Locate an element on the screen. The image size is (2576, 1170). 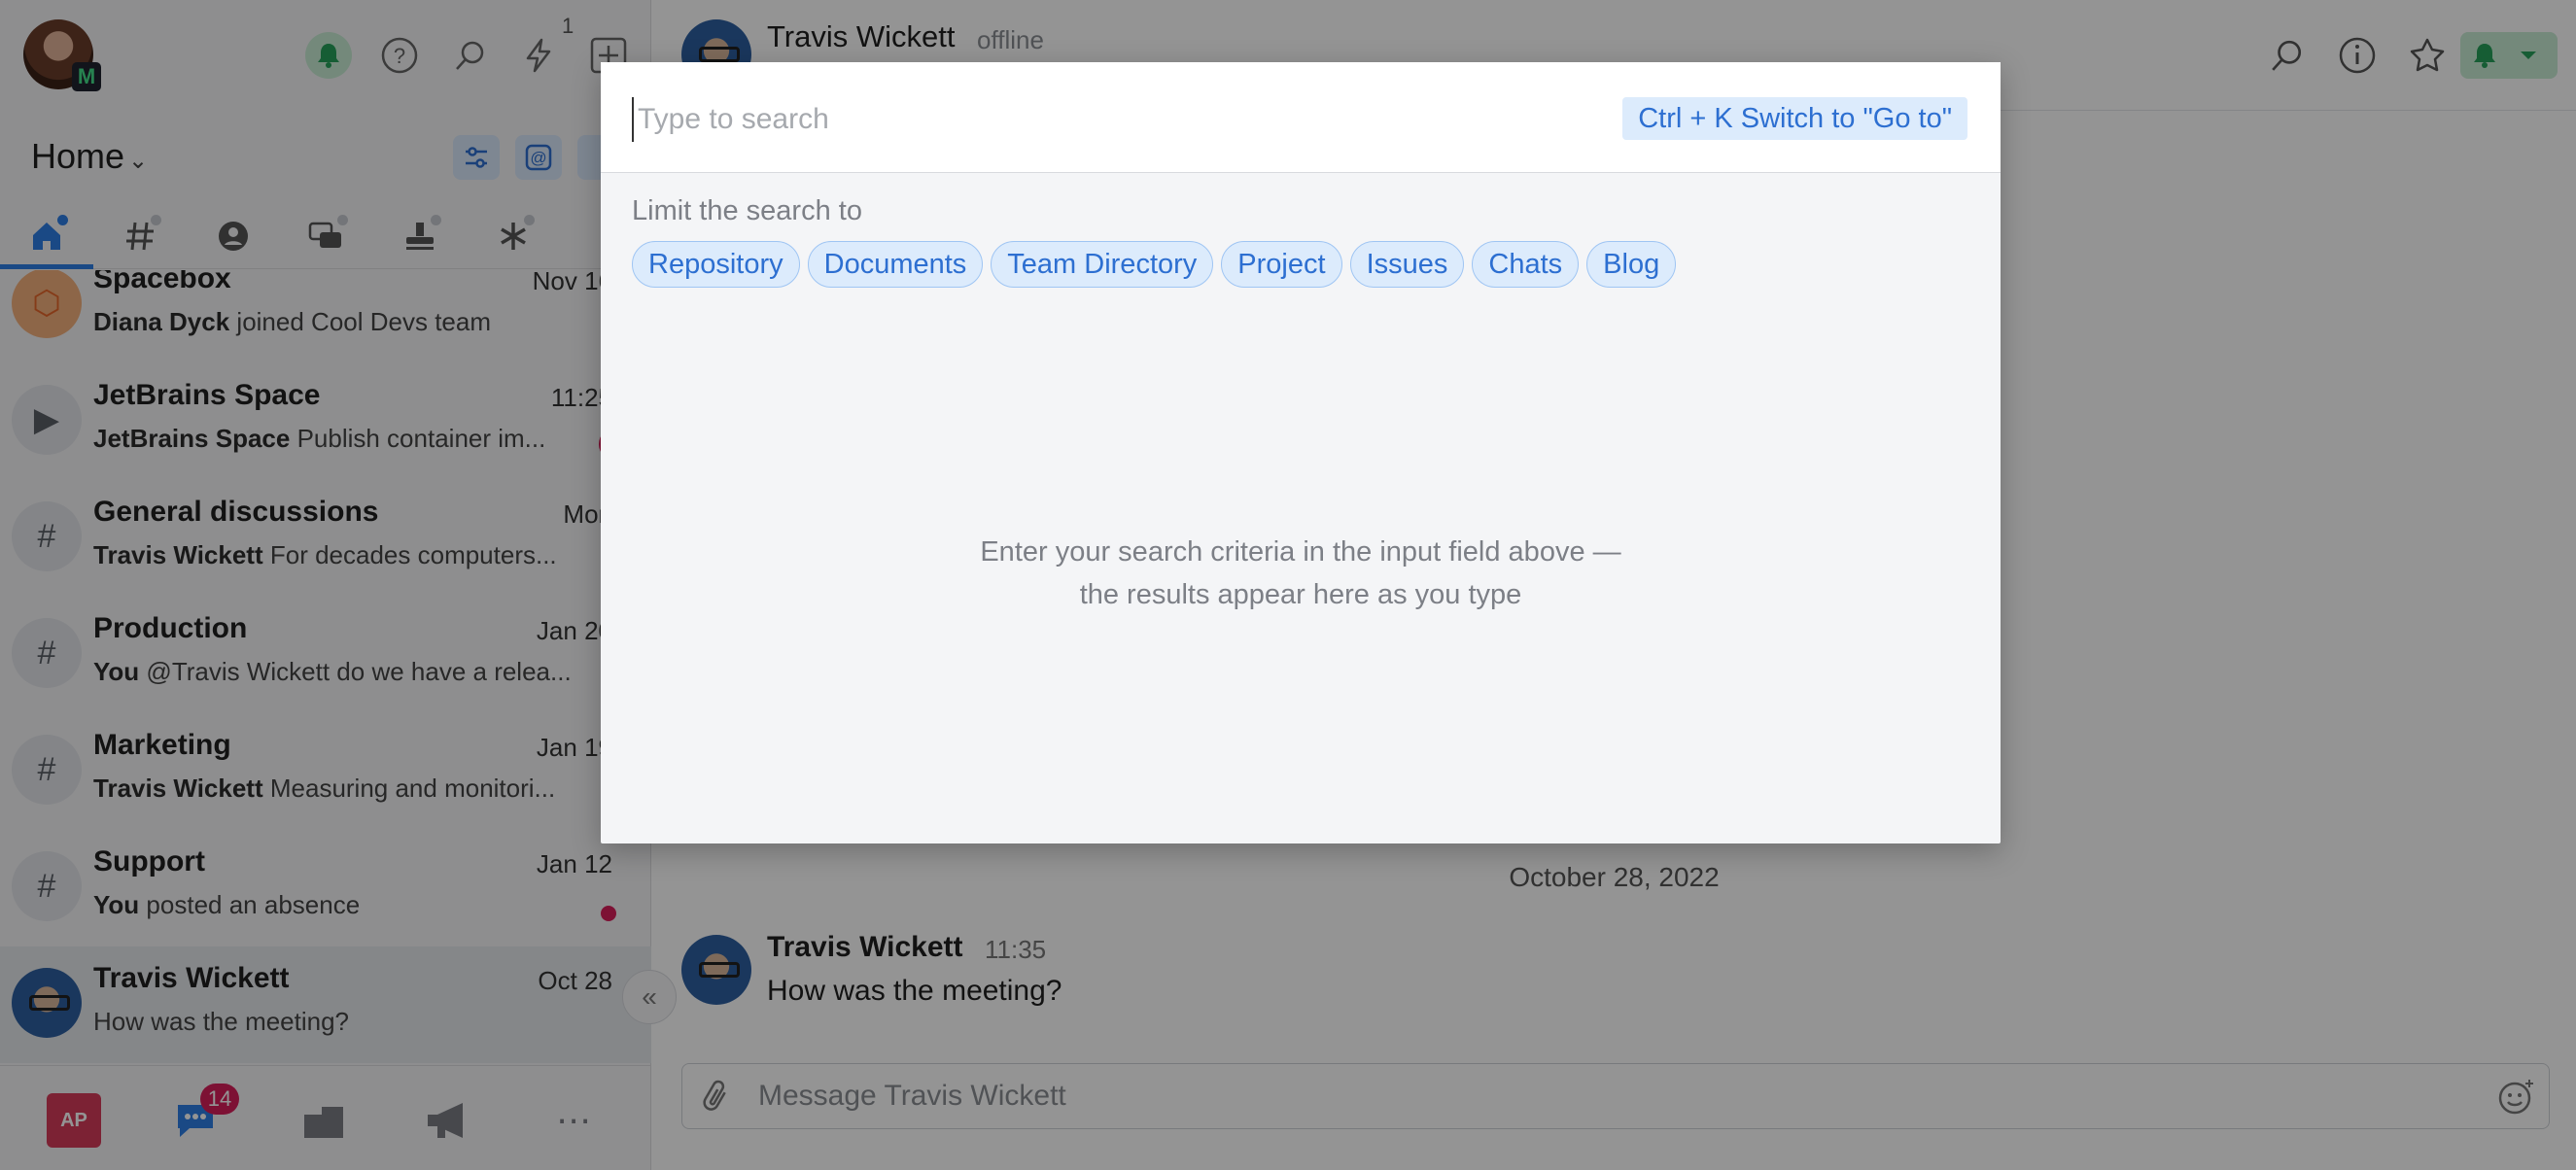
switch-to-goto-button: Ctrl + K Switch to "Go to" is located at coordinates (1795, 118).